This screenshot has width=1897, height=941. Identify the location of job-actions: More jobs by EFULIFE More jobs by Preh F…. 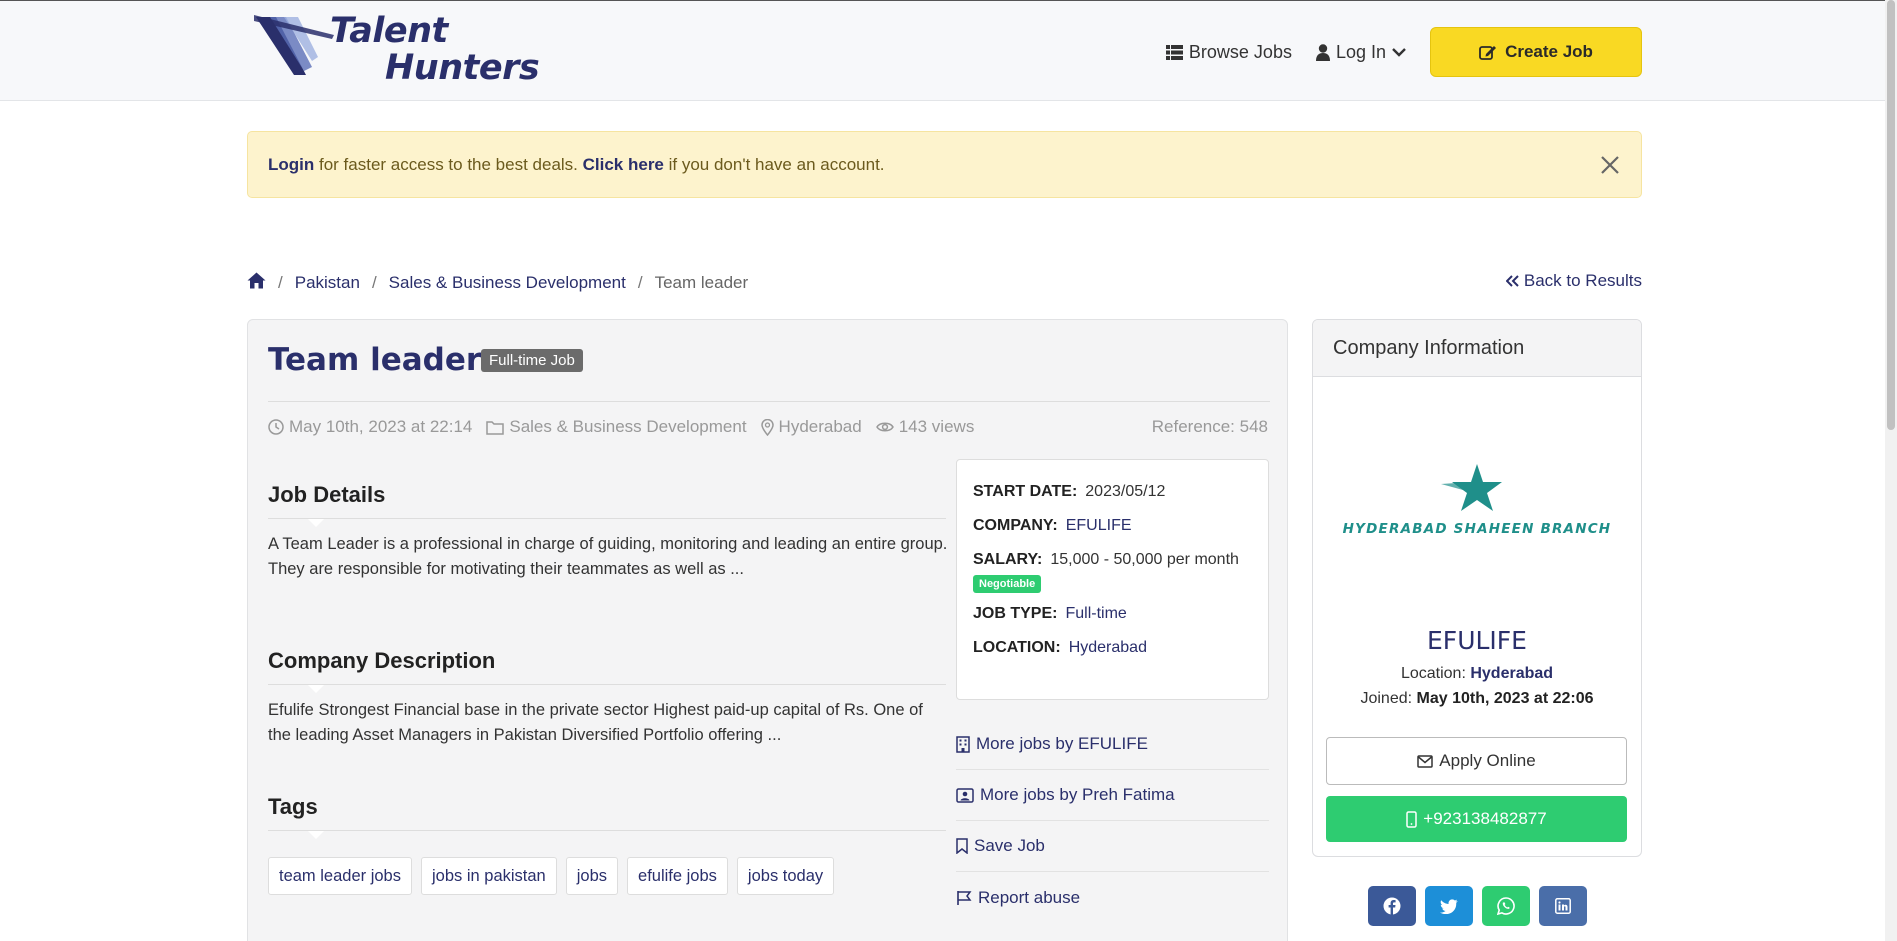
(1112, 821).